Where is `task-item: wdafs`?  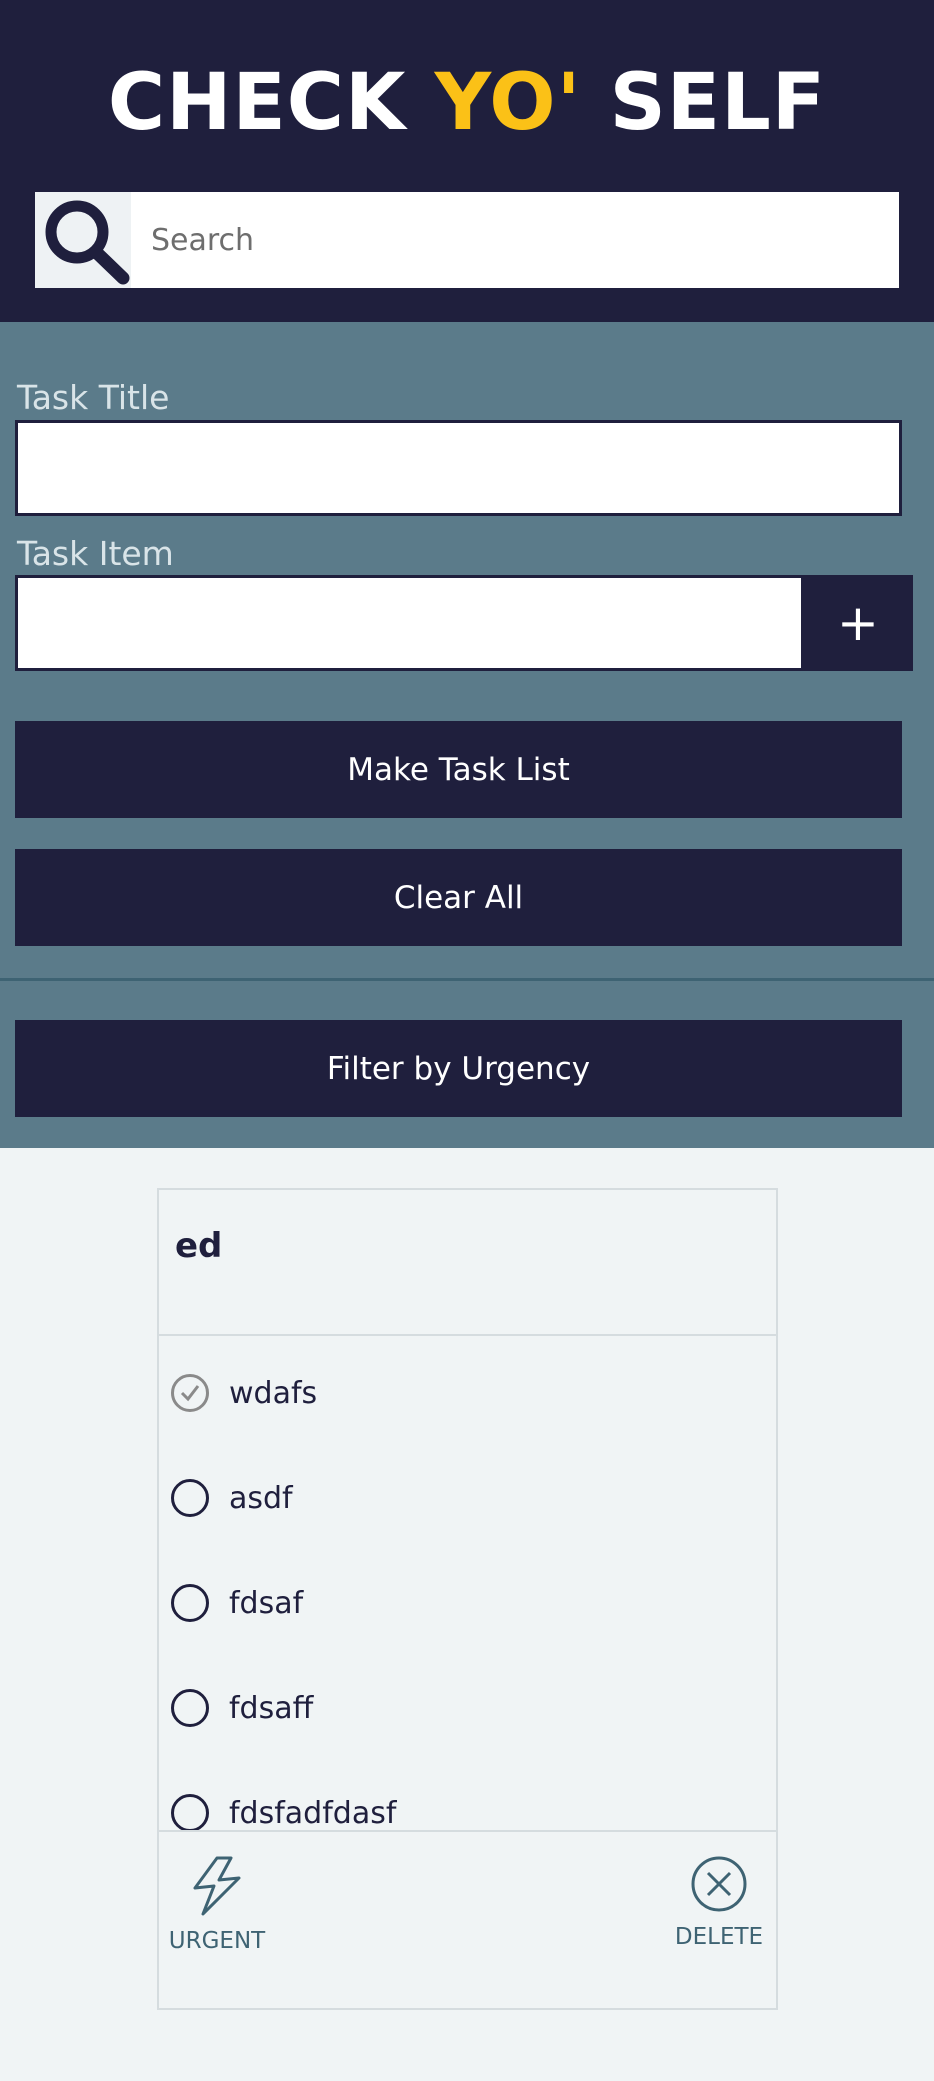
task-item: wdafs is located at coordinates (244, 1393).